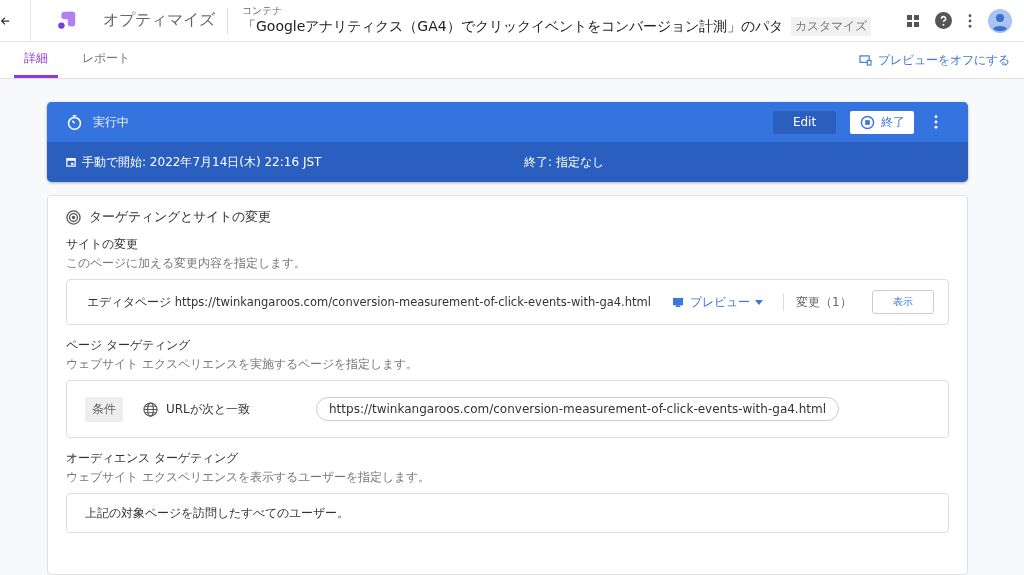 The width and height of the screenshot is (1024, 575). Describe the element at coordinates (824, 302) in the screenshot. I see `change-count: 変更（1）` at that location.